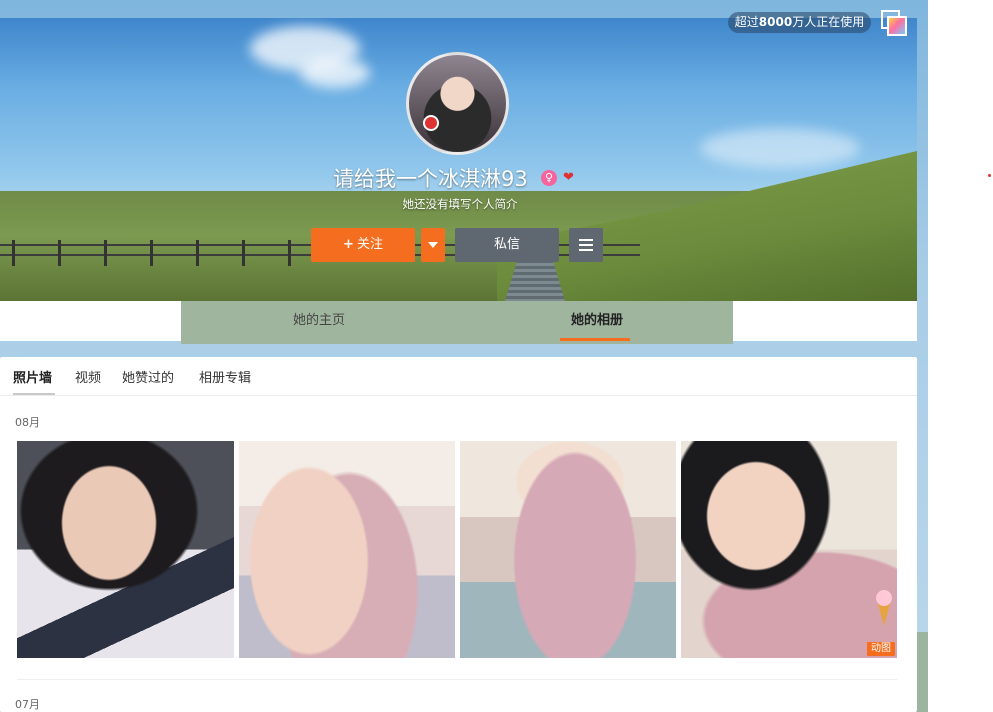  What do you see at coordinates (881, 649) in the screenshot?
I see `gif-badge: 动图` at bounding box center [881, 649].